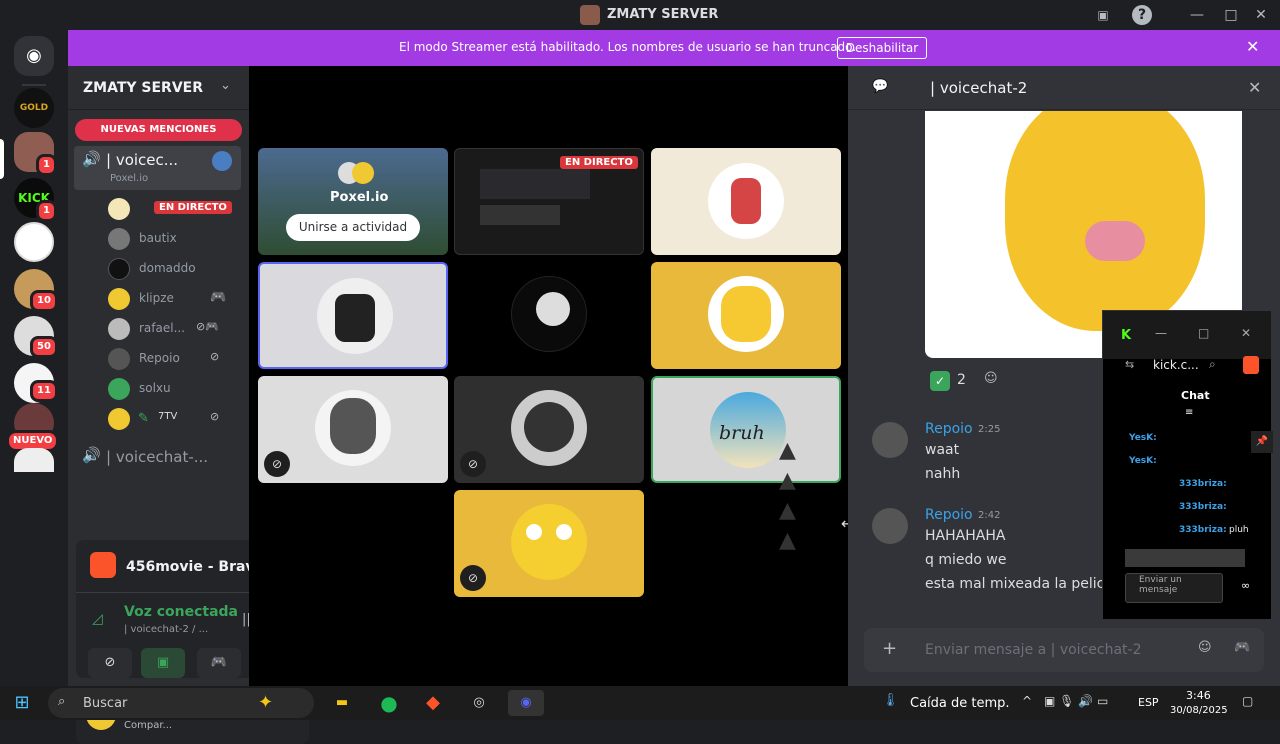 Image resolution: width=1280 pixels, height=744 pixels. Describe the element at coordinates (389, 703) in the screenshot. I see `spotify-icon: ●` at that location.